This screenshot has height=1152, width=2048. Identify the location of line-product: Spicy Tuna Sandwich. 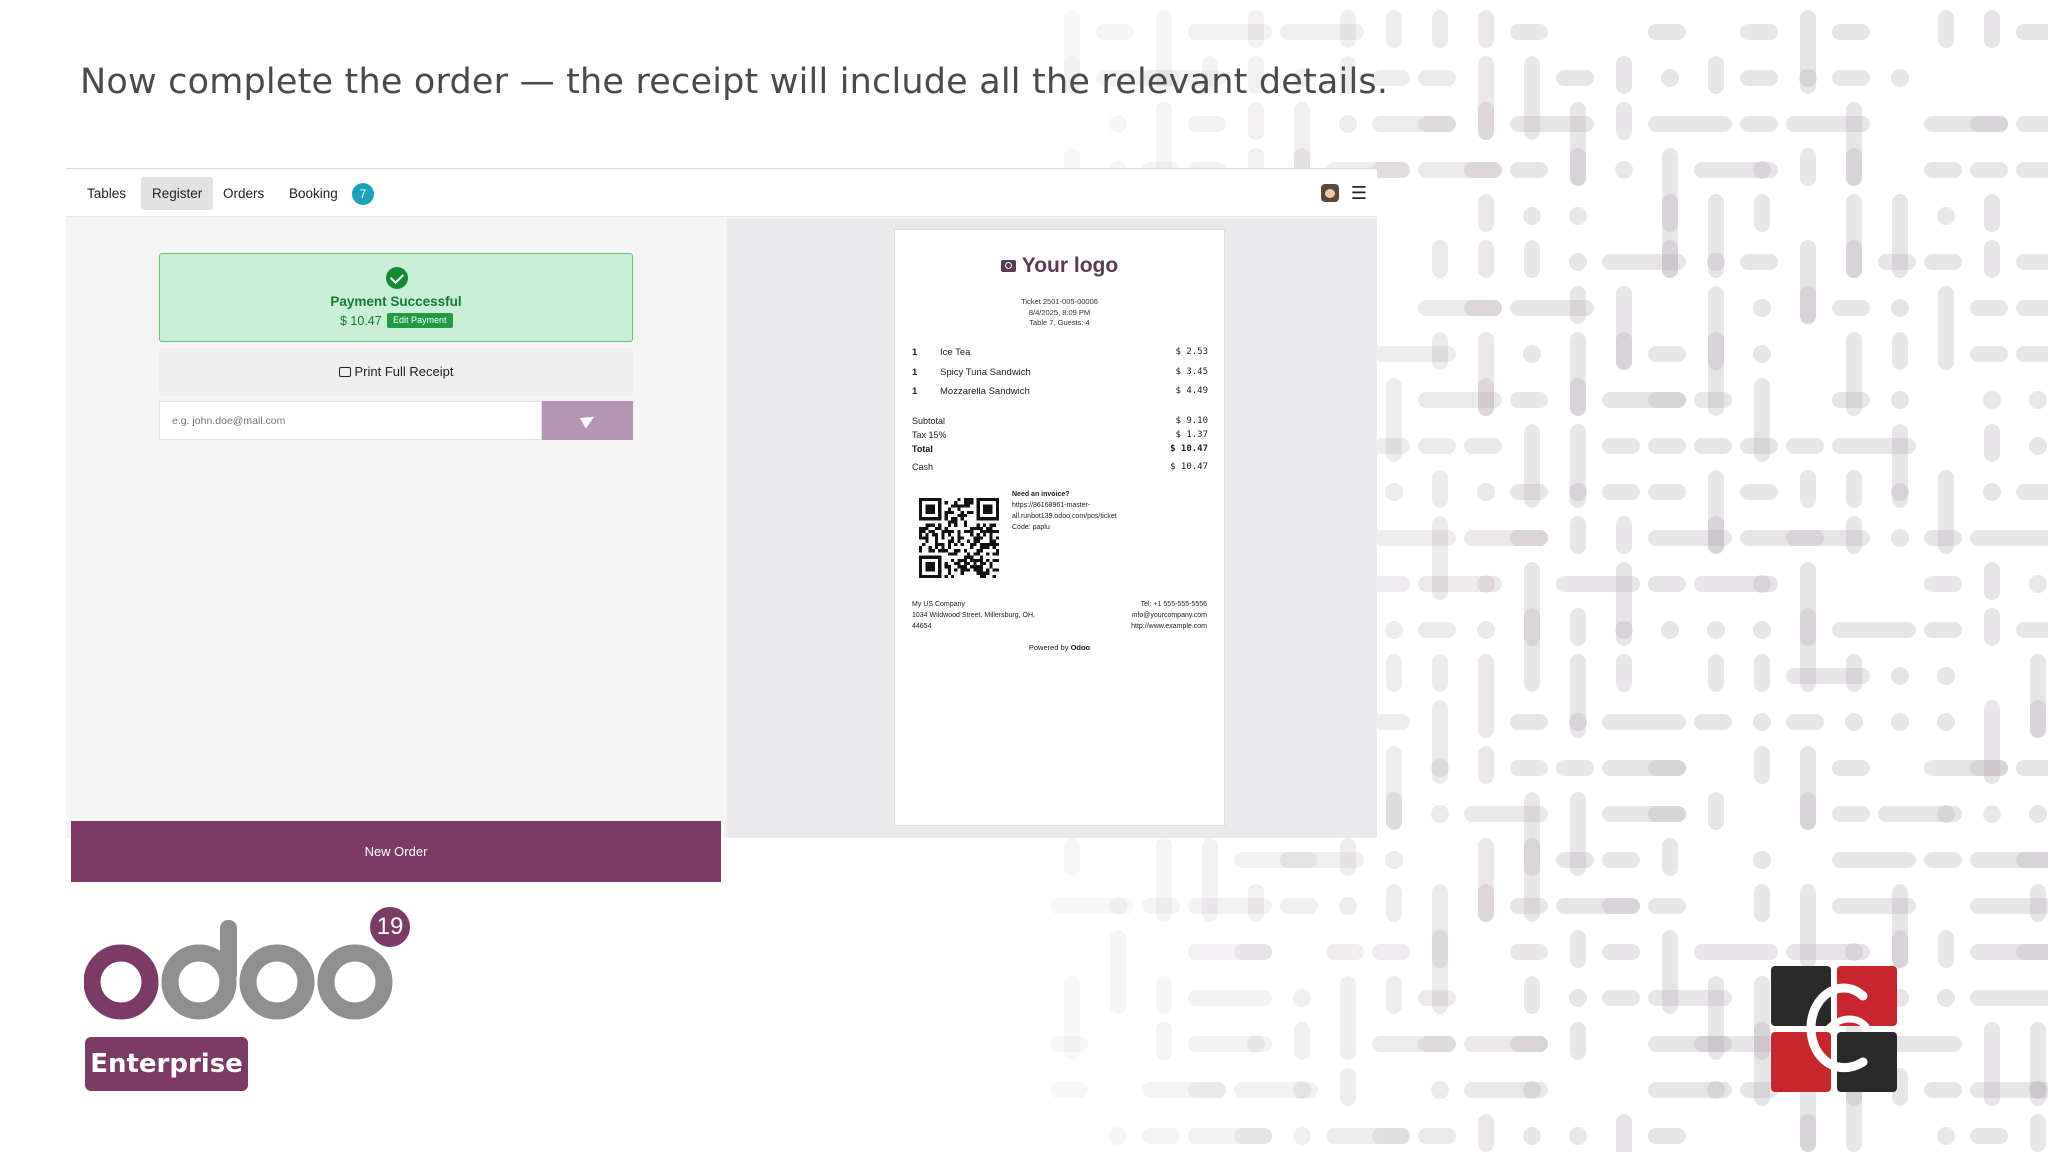
(985, 372).